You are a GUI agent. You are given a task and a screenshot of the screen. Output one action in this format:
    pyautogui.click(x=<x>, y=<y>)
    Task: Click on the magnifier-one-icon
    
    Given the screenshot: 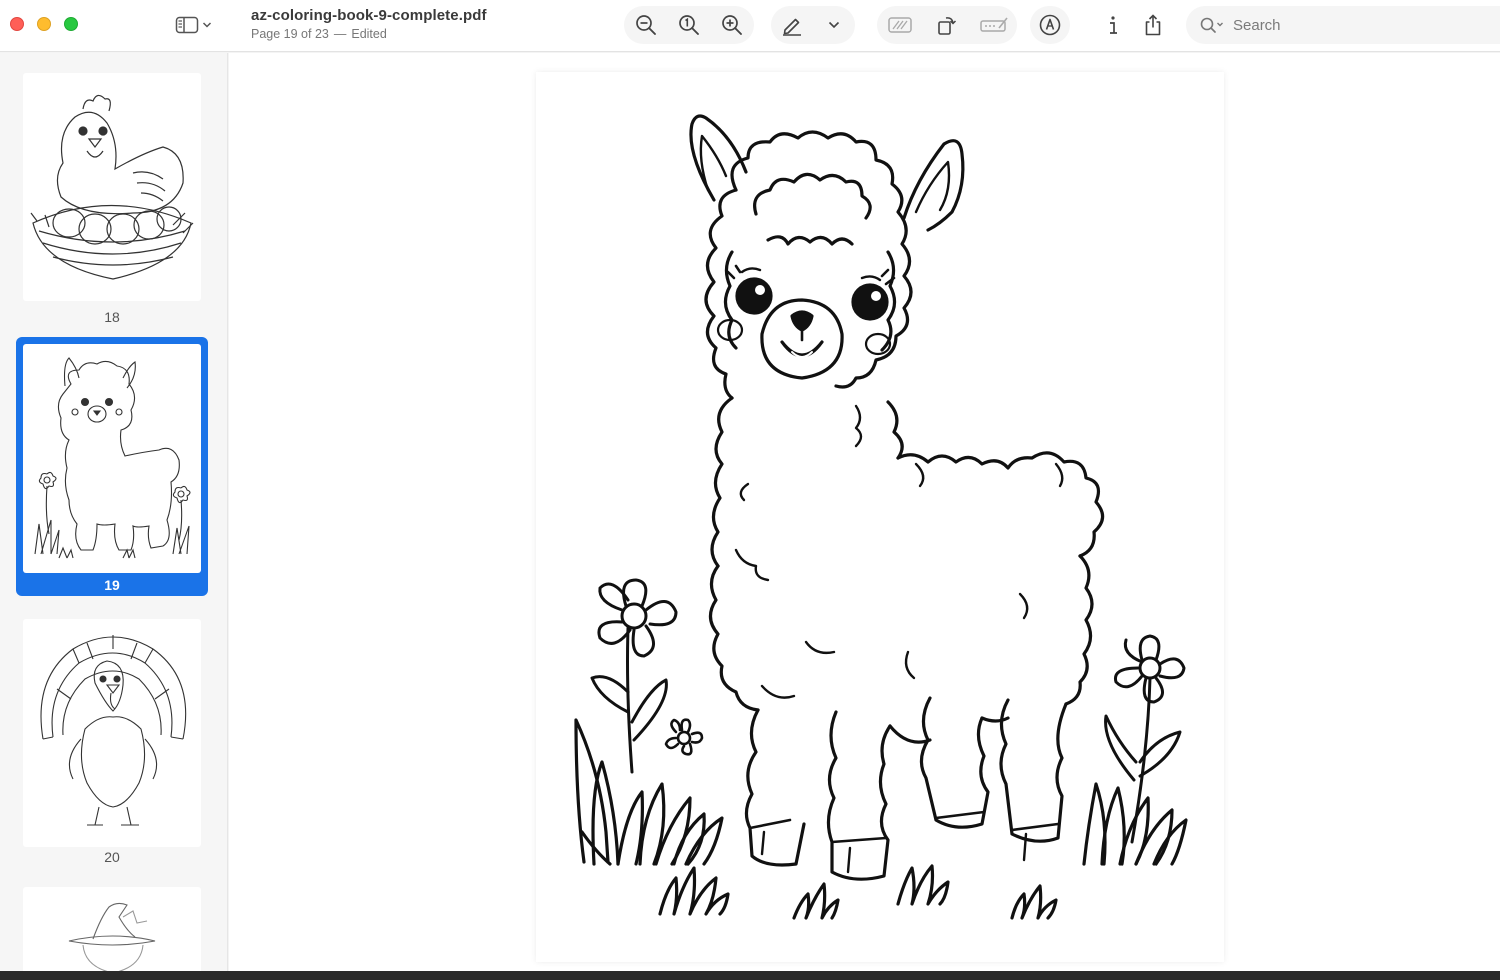 What is the action you would take?
    pyautogui.click(x=689, y=25)
    